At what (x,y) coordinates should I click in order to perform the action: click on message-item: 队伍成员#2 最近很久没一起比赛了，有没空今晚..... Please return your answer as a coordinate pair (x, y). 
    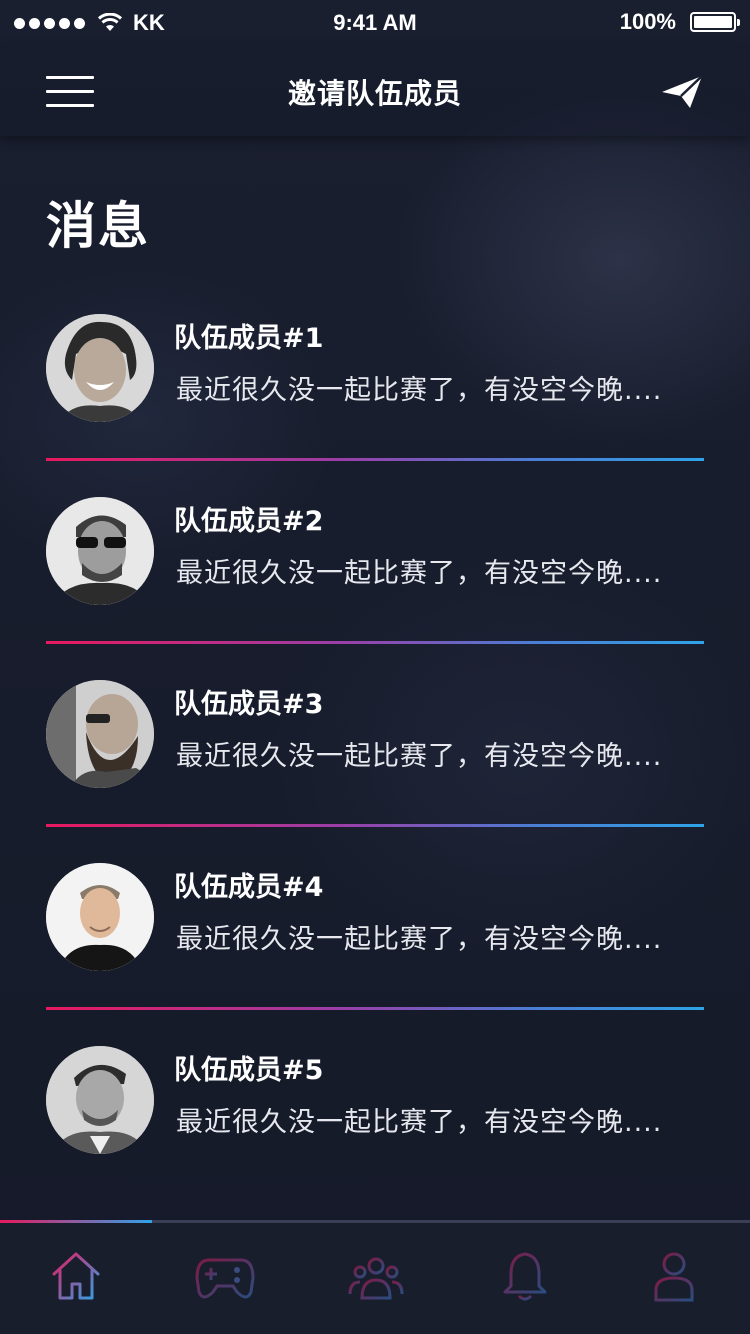
    Looking at the image, I should click on (375, 584).